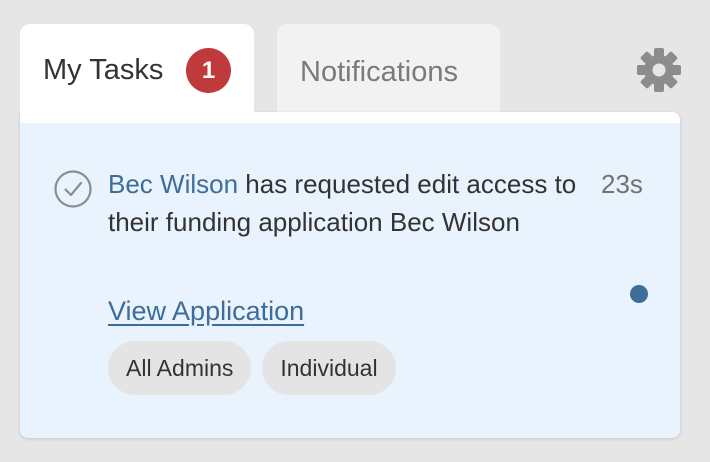  What do you see at coordinates (329, 368) in the screenshot?
I see `tag-chip: Individual` at bounding box center [329, 368].